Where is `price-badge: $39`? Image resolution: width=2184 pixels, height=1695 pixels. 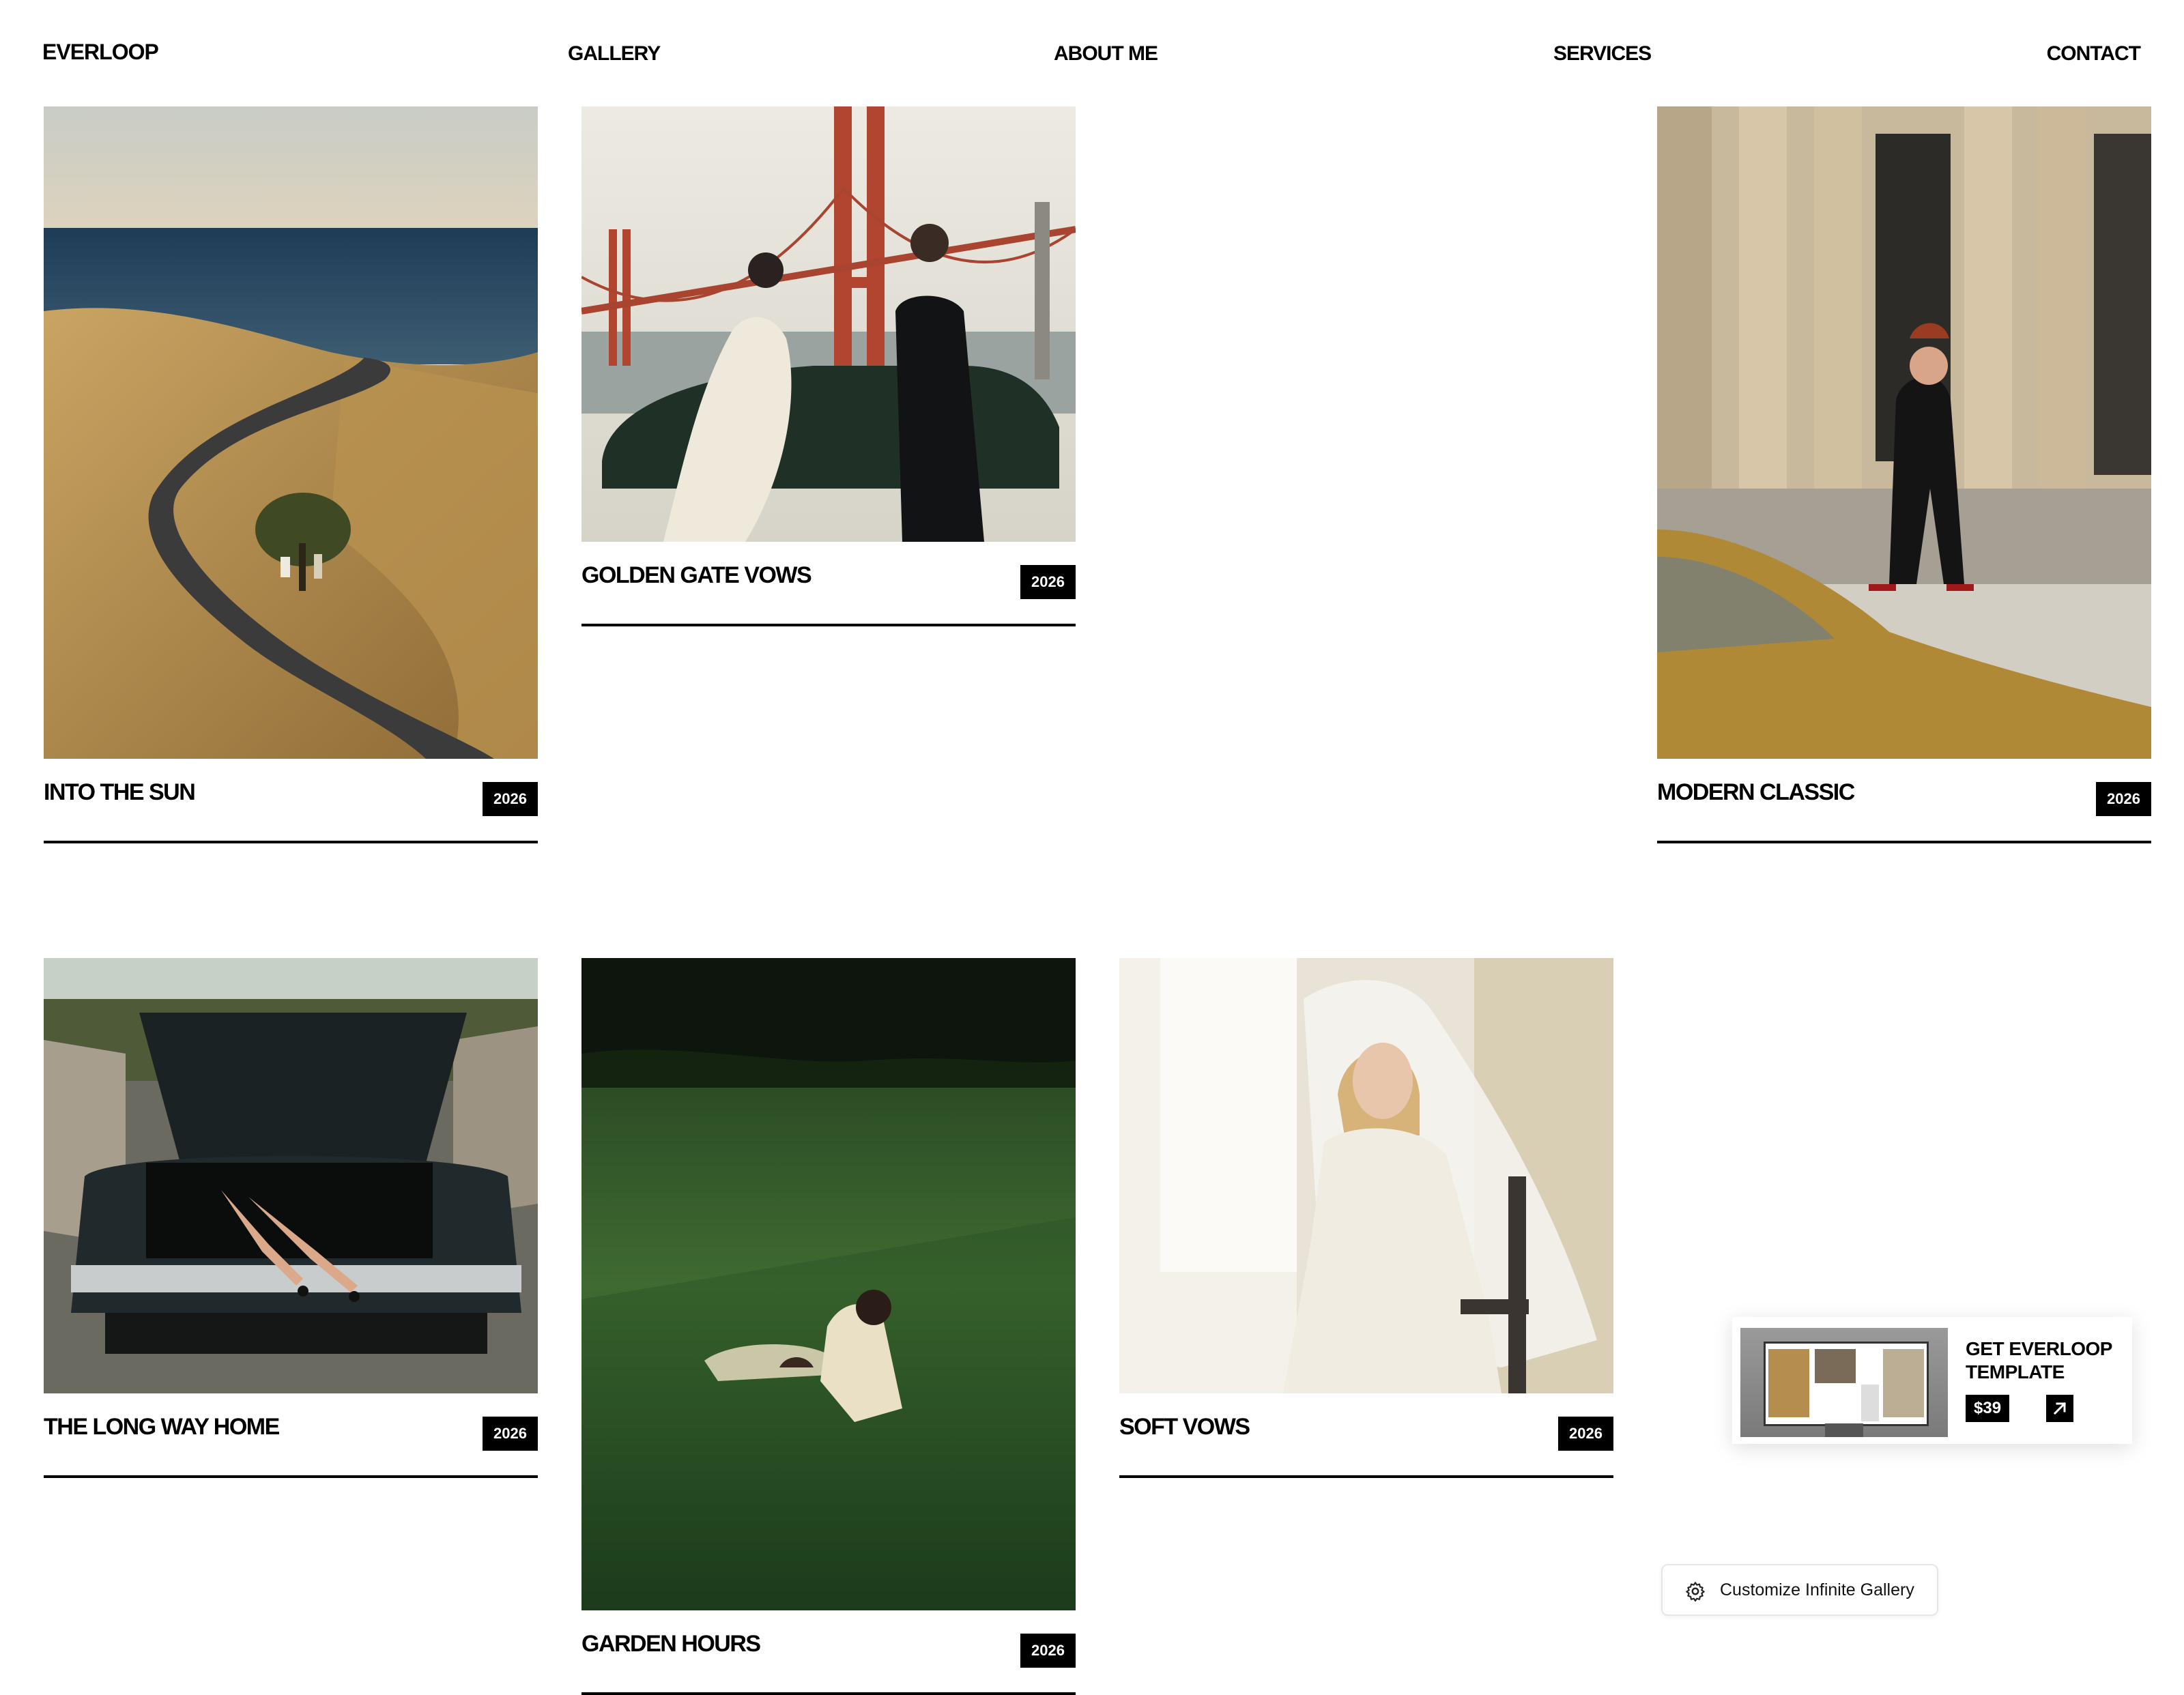 price-badge: $39 is located at coordinates (1988, 1408).